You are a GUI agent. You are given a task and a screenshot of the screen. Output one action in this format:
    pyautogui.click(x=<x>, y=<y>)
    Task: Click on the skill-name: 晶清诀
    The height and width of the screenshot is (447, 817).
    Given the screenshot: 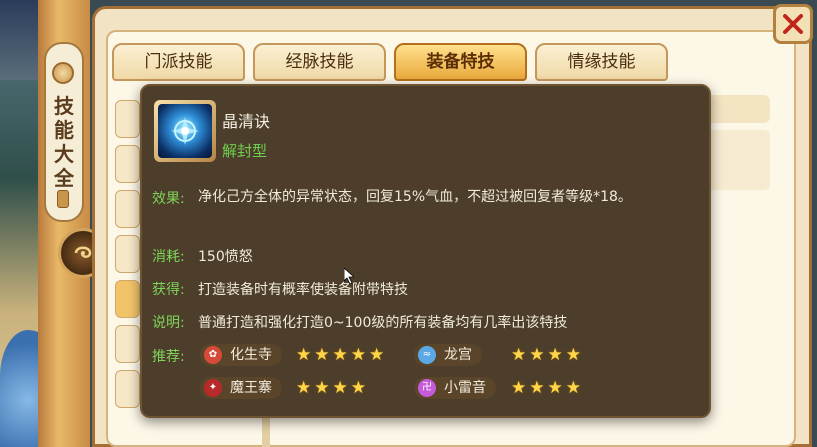 What is the action you would take?
    pyautogui.click(x=246, y=121)
    